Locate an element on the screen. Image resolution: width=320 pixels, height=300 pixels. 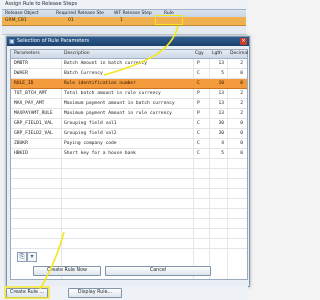
col-decimal: Decimal is located at coordinates (239, 54).